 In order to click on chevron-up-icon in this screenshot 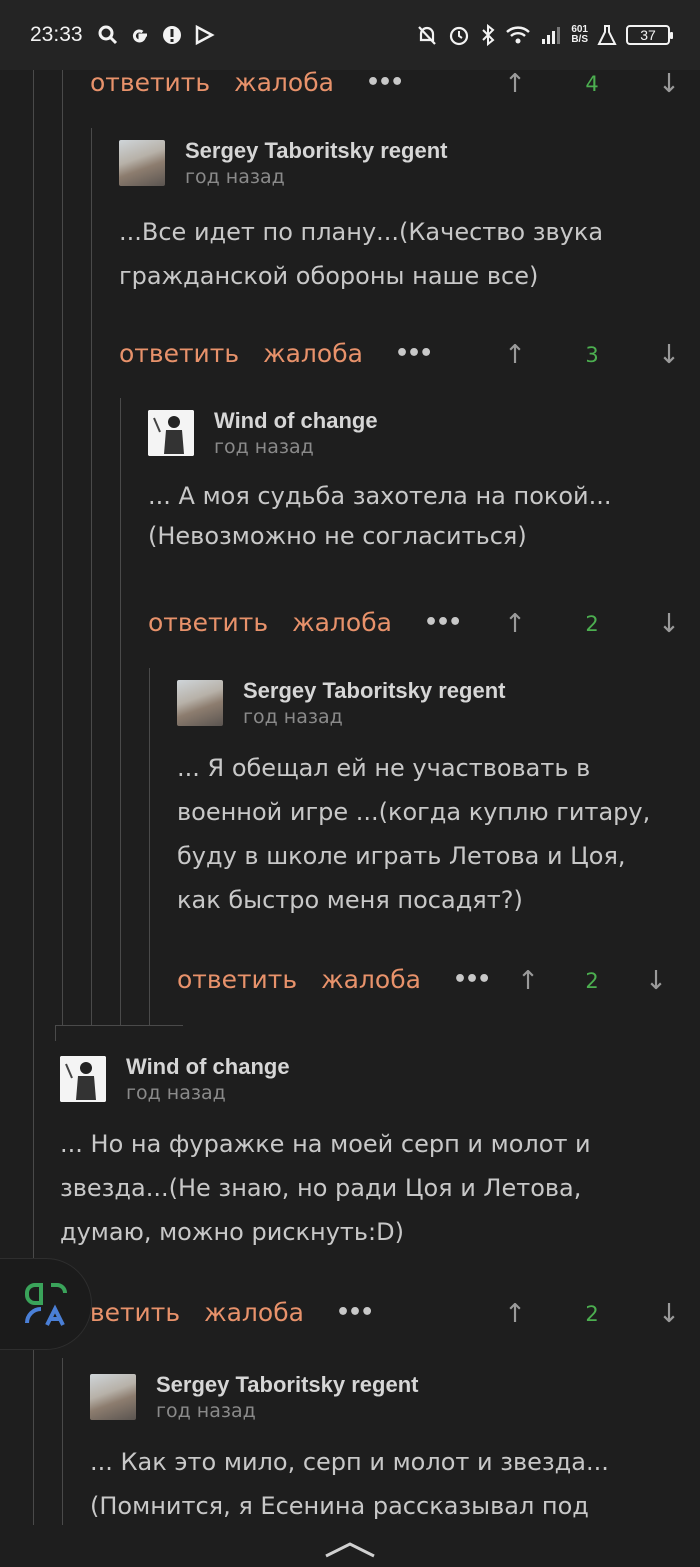, I will do `click(350, 1550)`.